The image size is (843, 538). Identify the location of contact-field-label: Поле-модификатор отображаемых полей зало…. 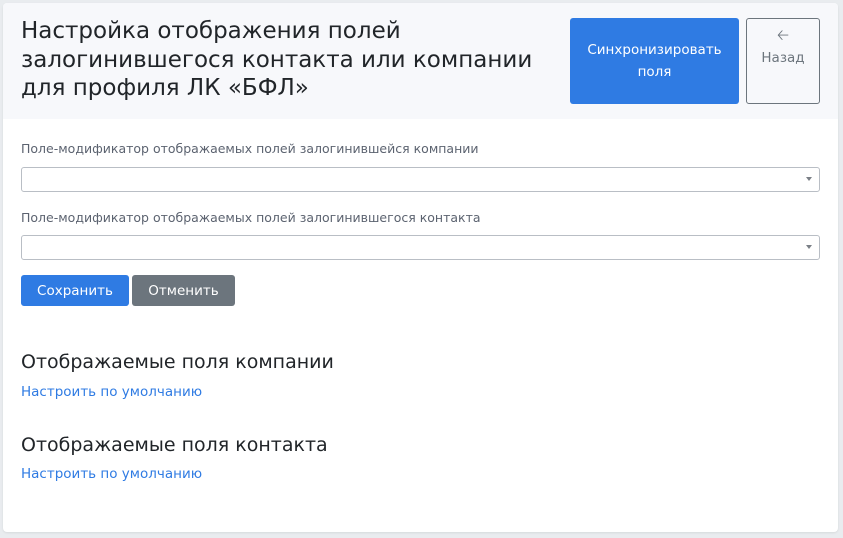
(251, 217).